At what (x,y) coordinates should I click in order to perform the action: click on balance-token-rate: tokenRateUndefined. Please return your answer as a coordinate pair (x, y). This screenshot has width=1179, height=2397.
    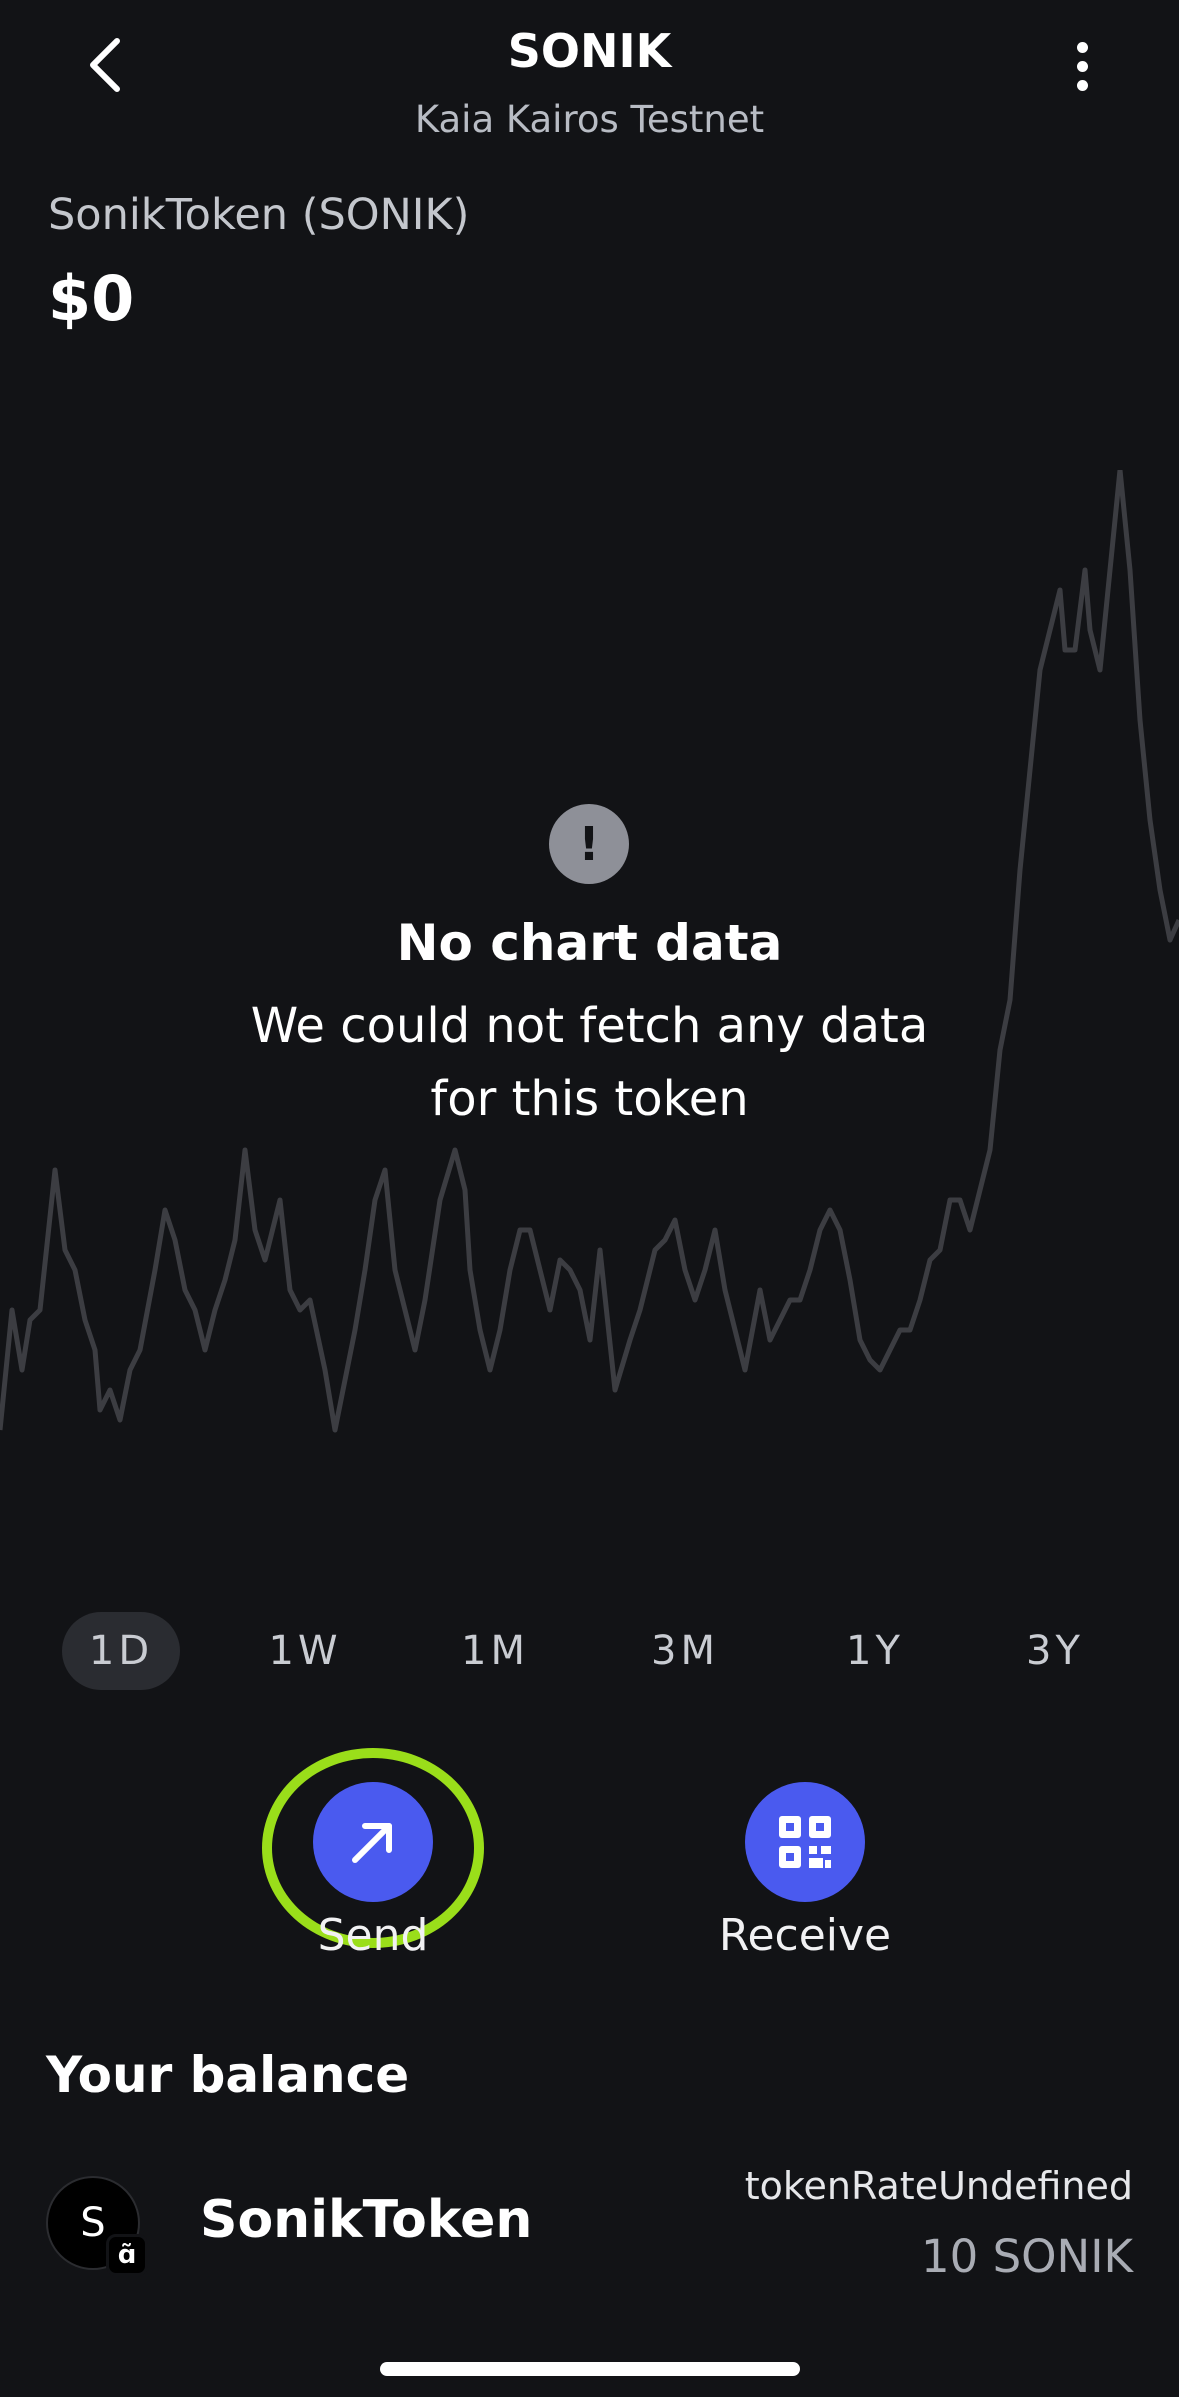
    Looking at the image, I should click on (938, 2186).